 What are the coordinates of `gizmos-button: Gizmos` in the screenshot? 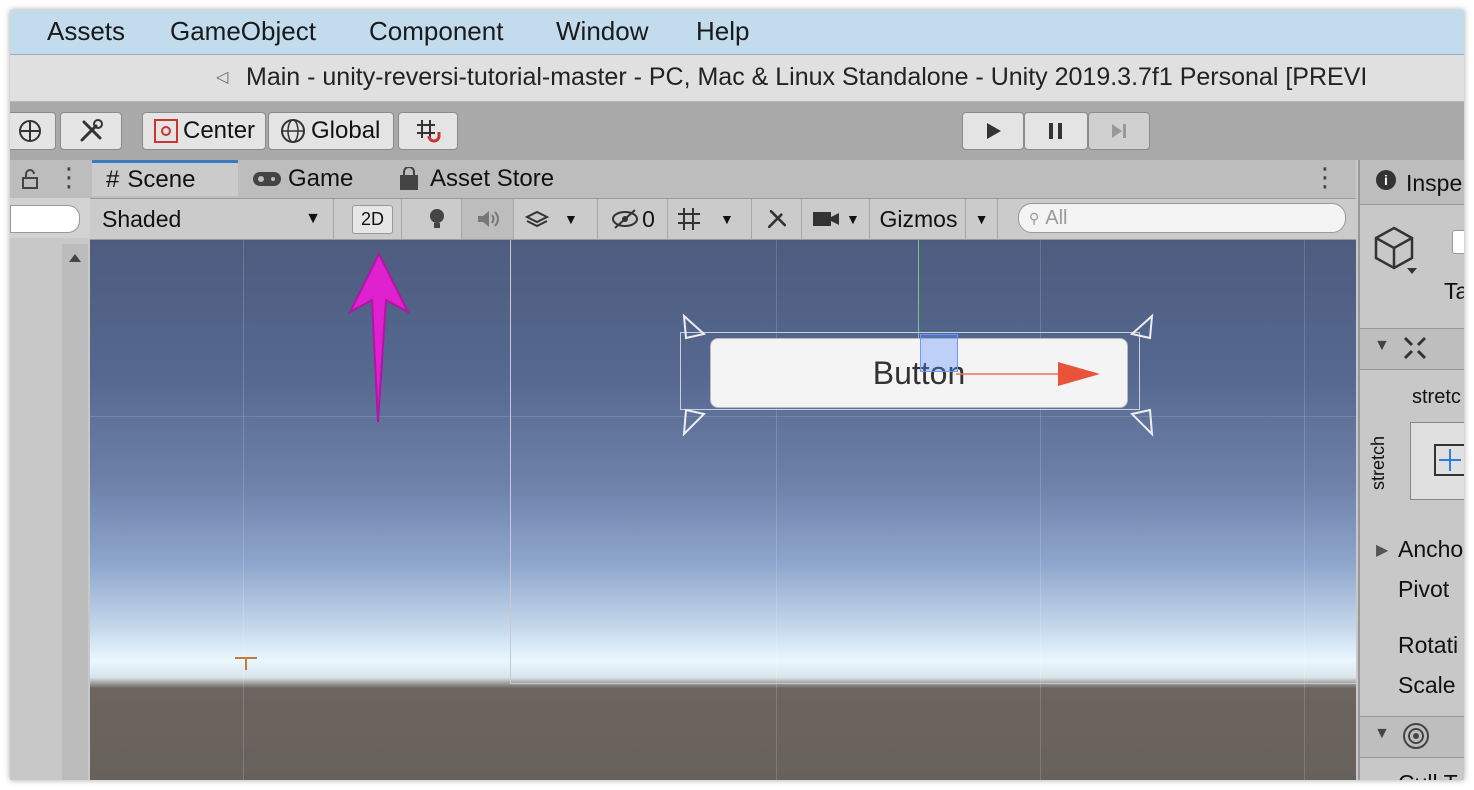 It's located at (919, 219).